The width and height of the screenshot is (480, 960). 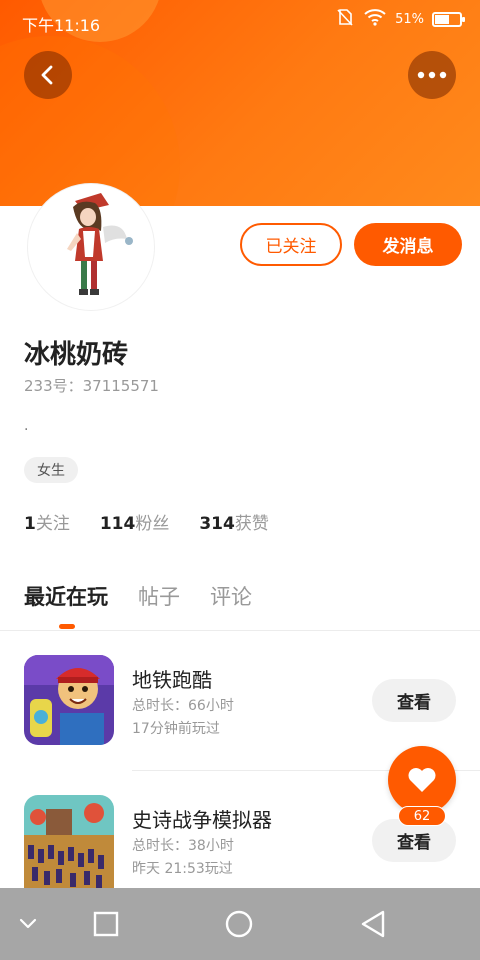 I want to click on username: 冰桃奶砖, so click(x=76, y=355).